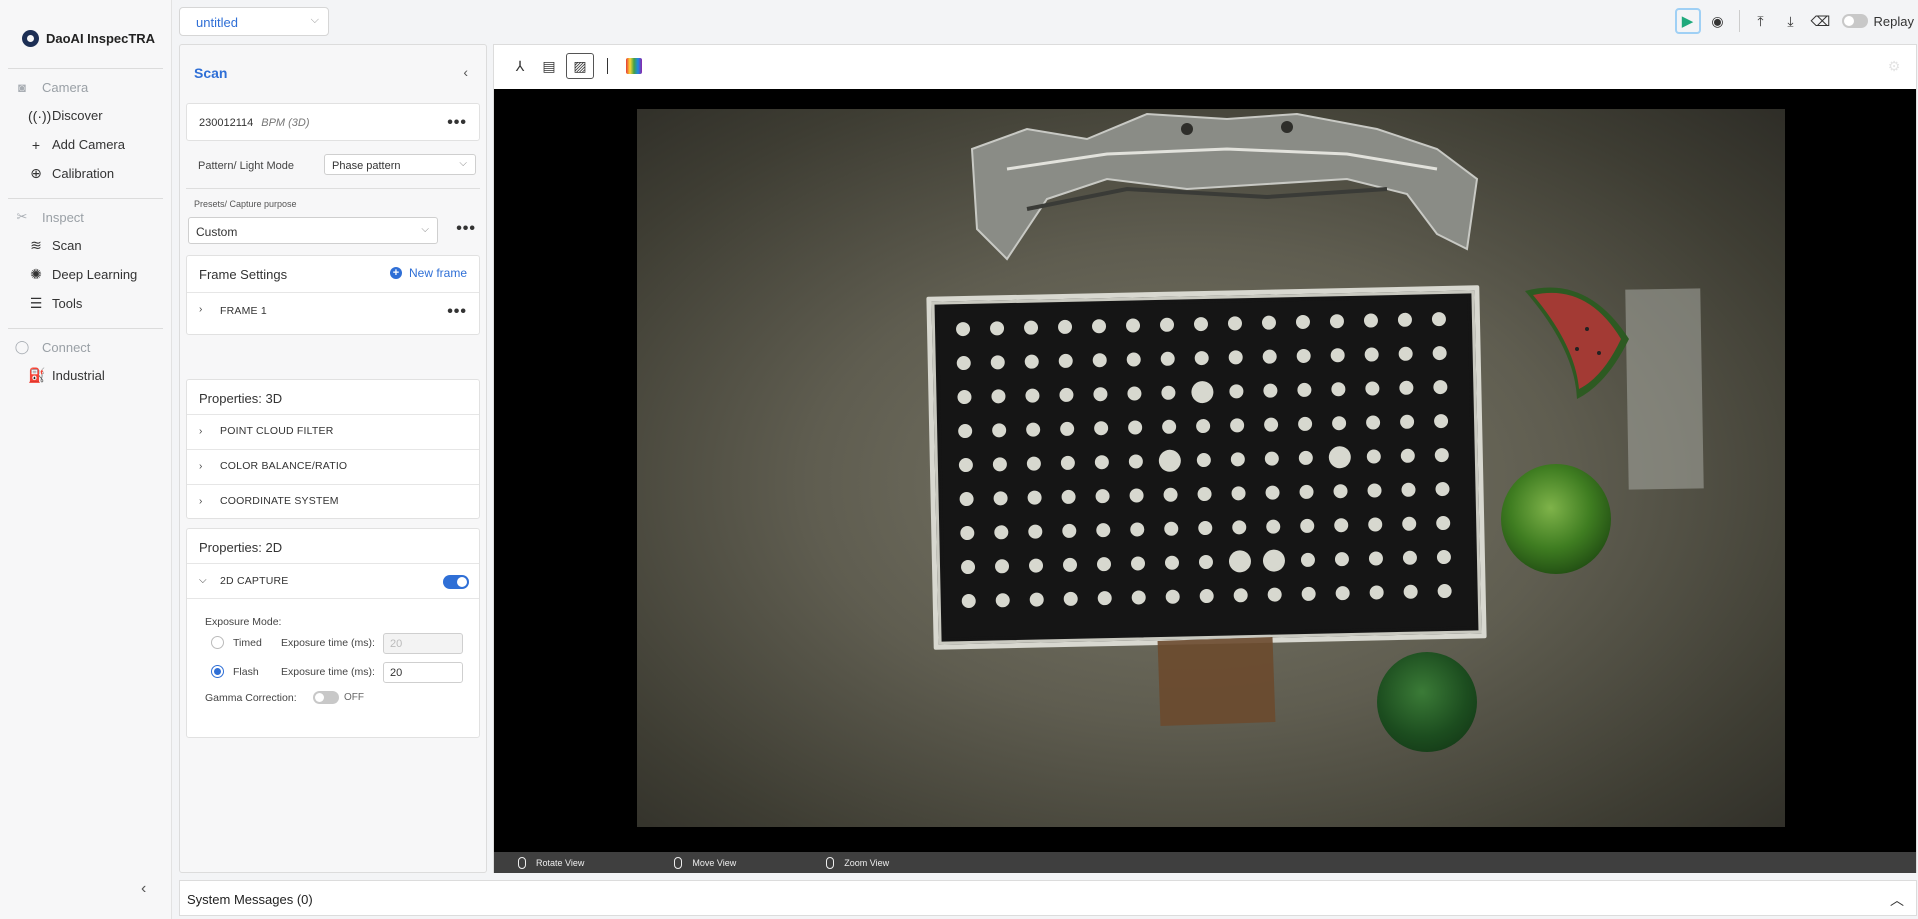  Describe the element at coordinates (85, 245) in the screenshot. I see `sidebar-item-scan: ≋ Scan` at that location.